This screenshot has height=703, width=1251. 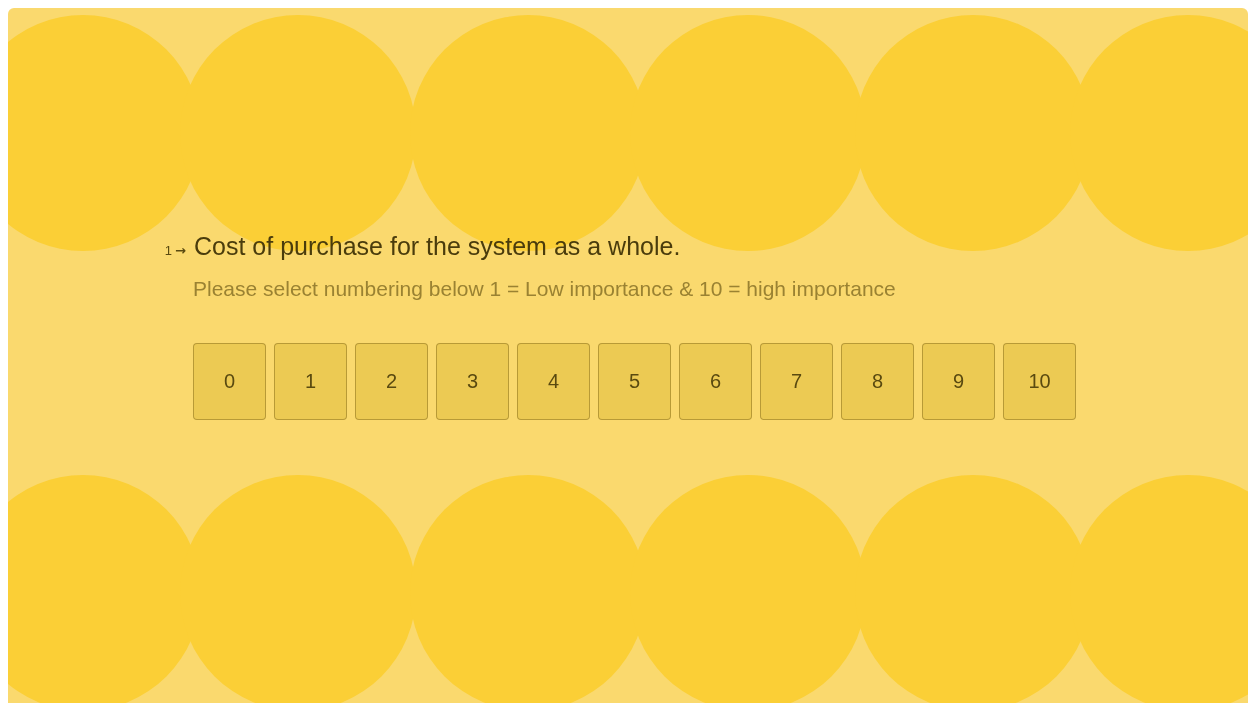 What do you see at coordinates (391, 381) in the screenshot?
I see `rating-option: 2` at bounding box center [391, 381].